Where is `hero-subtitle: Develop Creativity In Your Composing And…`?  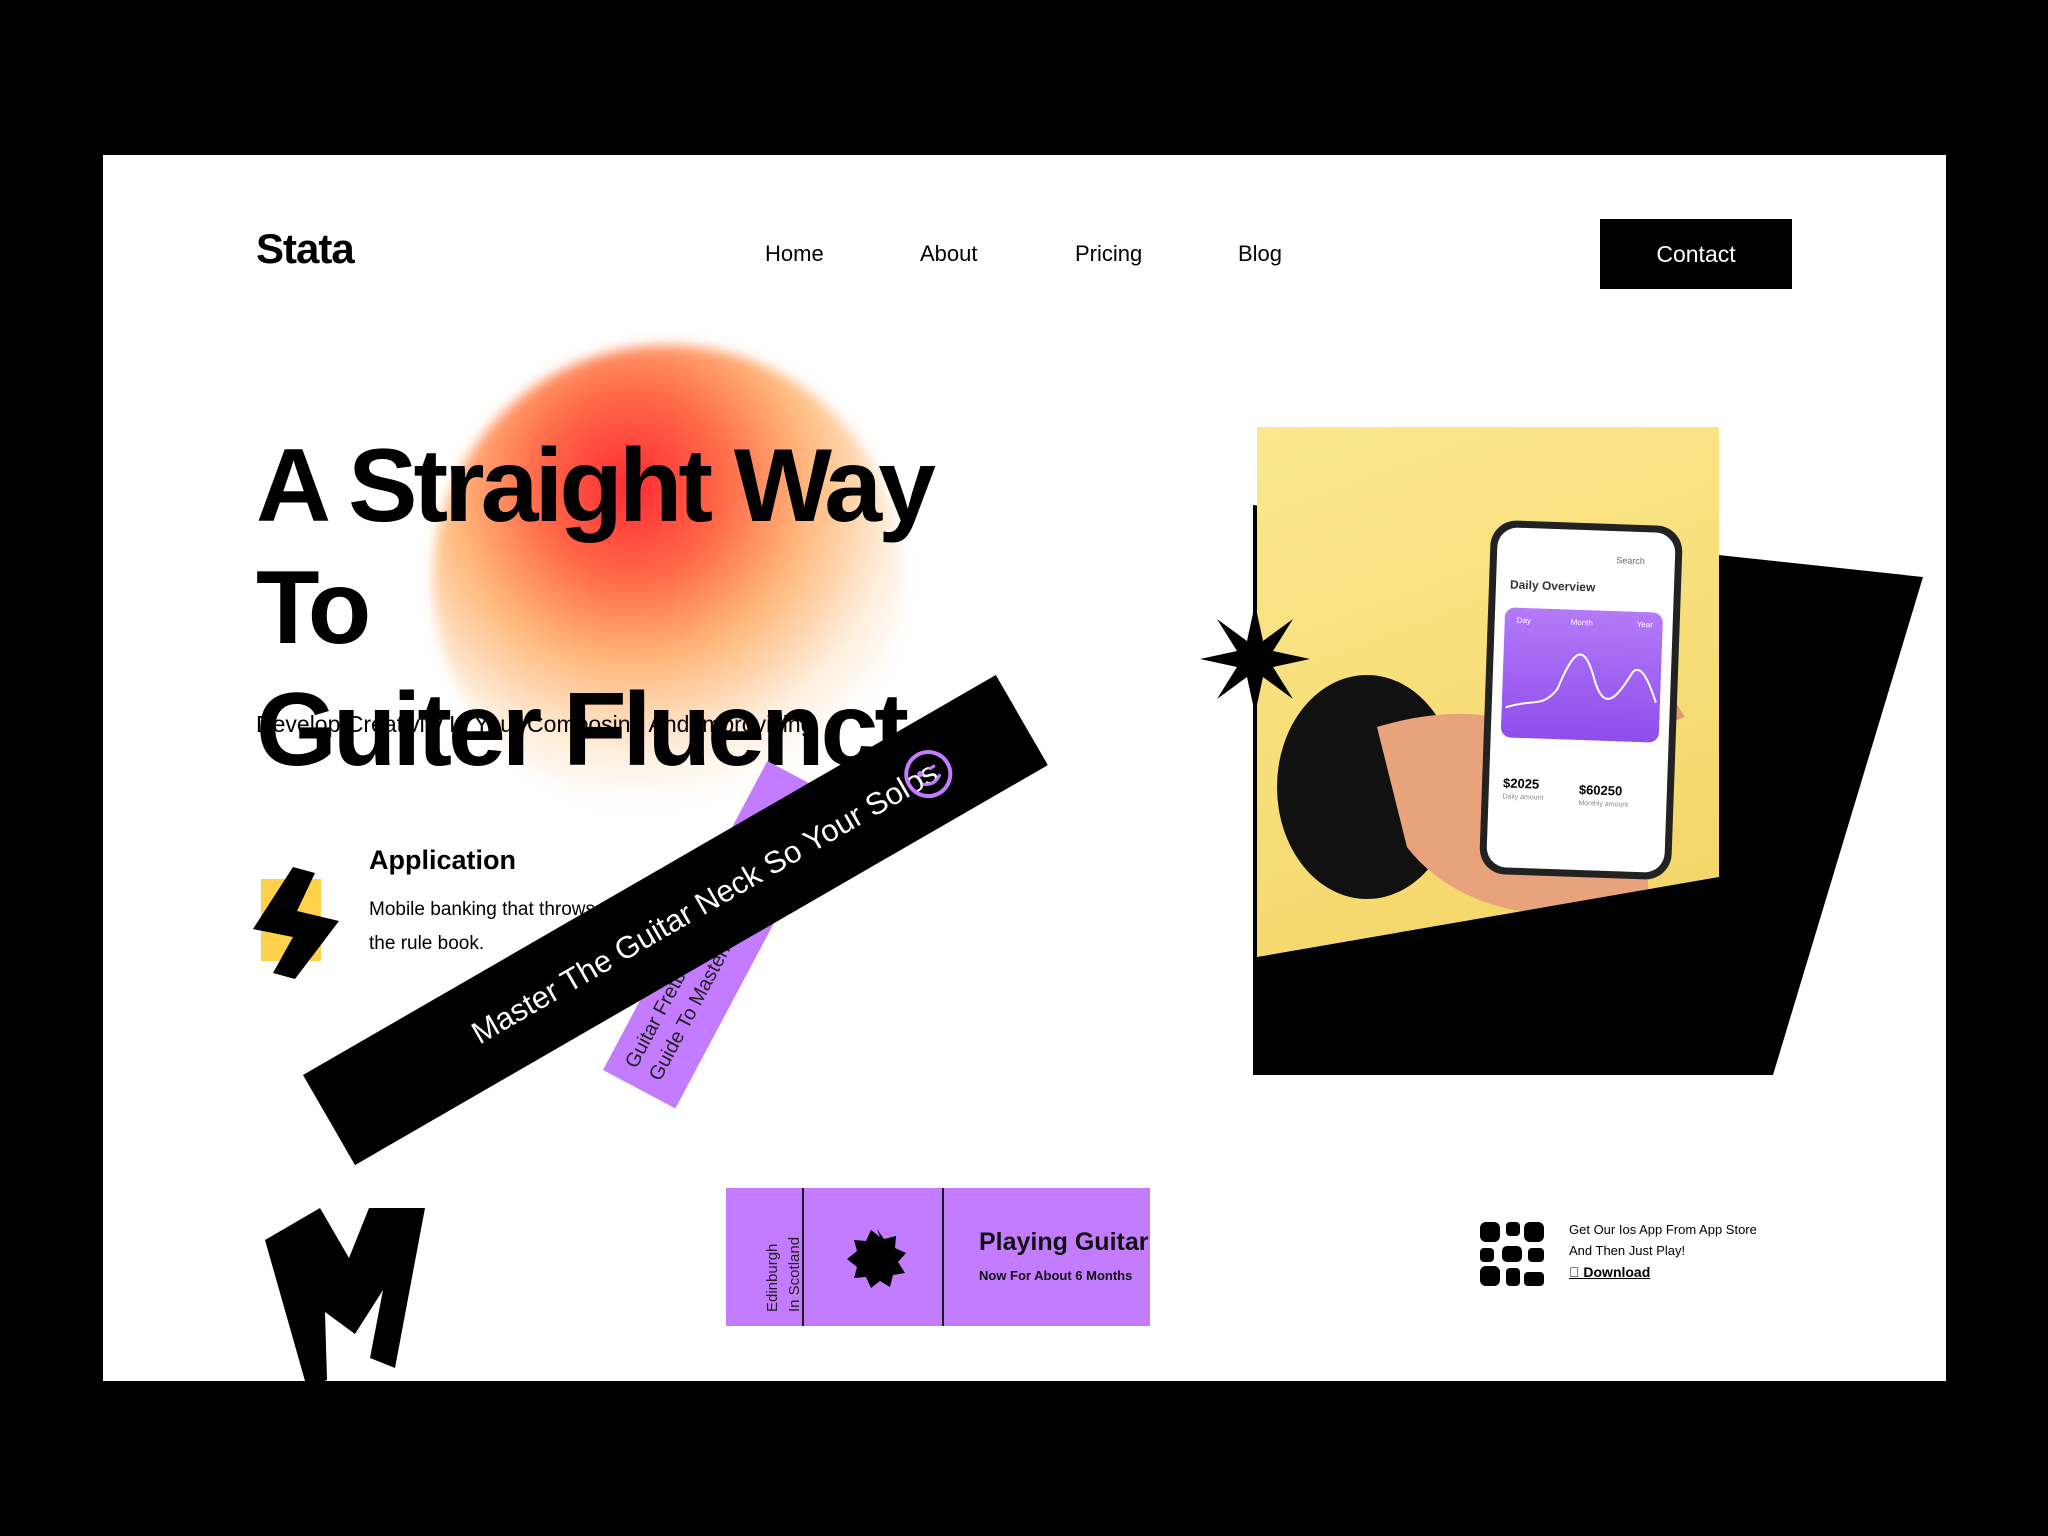 hero-subtitle: Develop Creativity In Your Composing And… is located at coordinates (535, 724).